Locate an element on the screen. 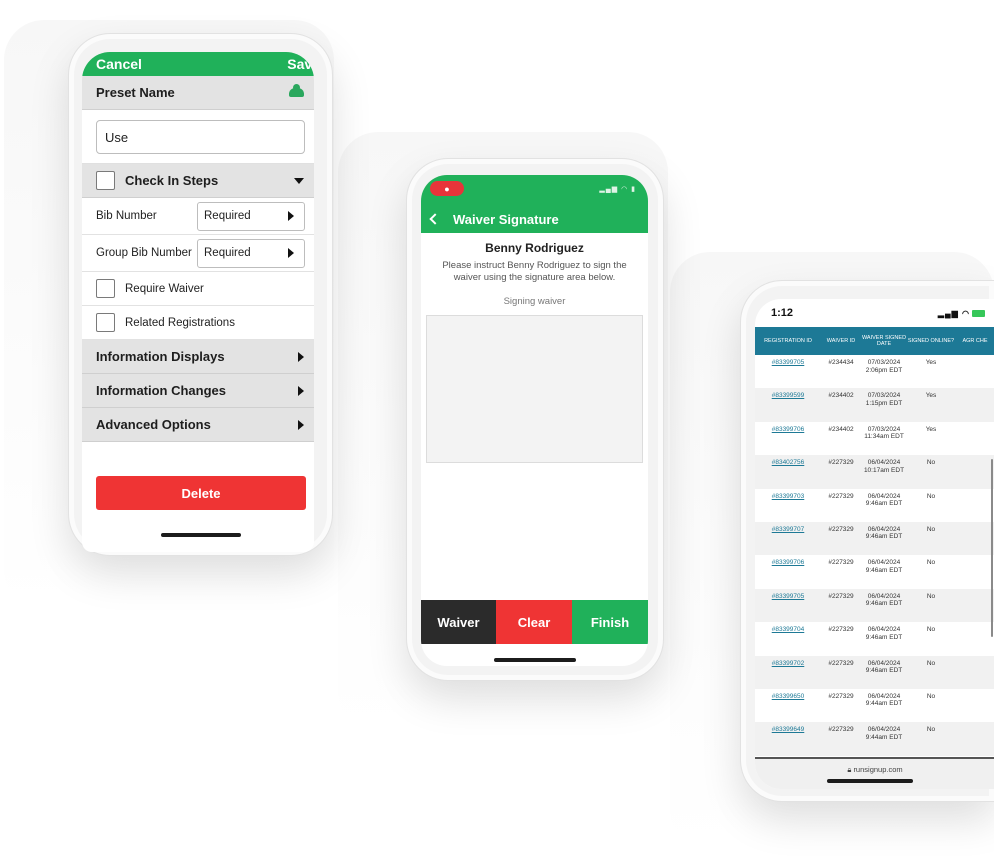 The width and height of the screenshot is (994, 856). waiver-id-cell: #234402 is located at coordinates (841, 396).